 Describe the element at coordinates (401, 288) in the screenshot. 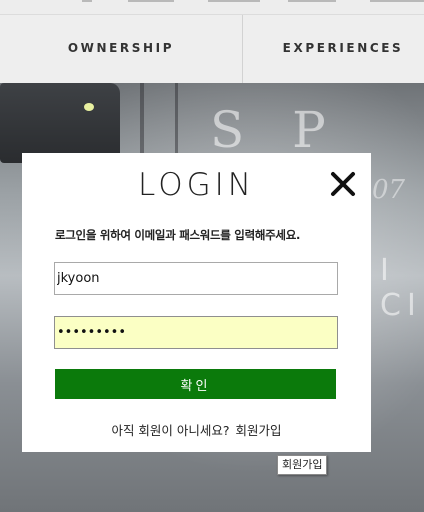

I see `hero-subline: I CI` at that location.